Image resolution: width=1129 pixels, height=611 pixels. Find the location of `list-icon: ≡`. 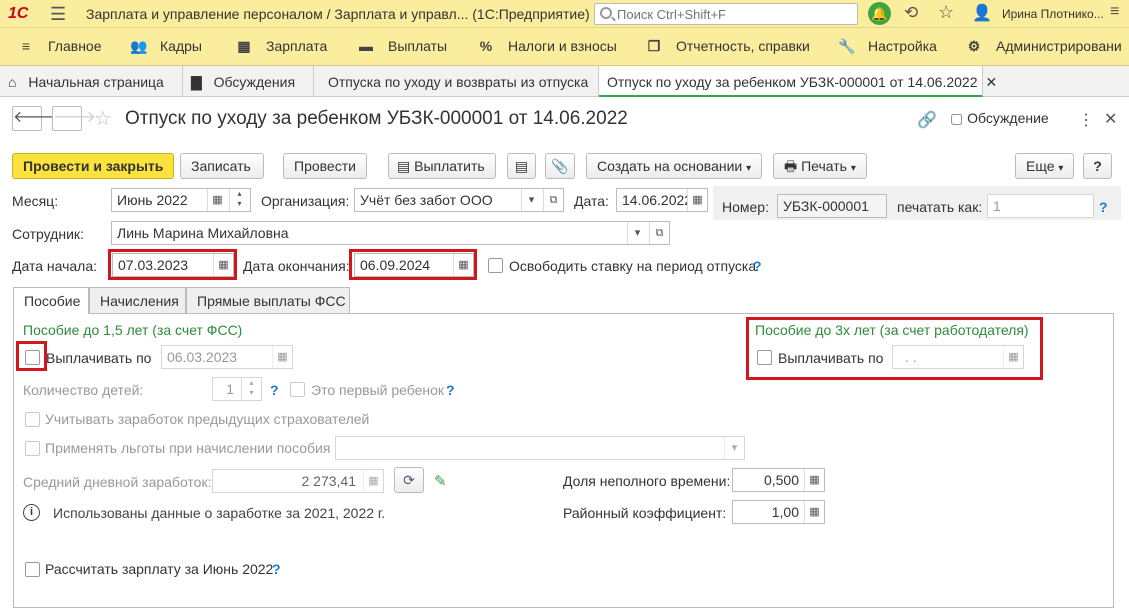

list-icon: ≡ is located at coordinates (26, 46).